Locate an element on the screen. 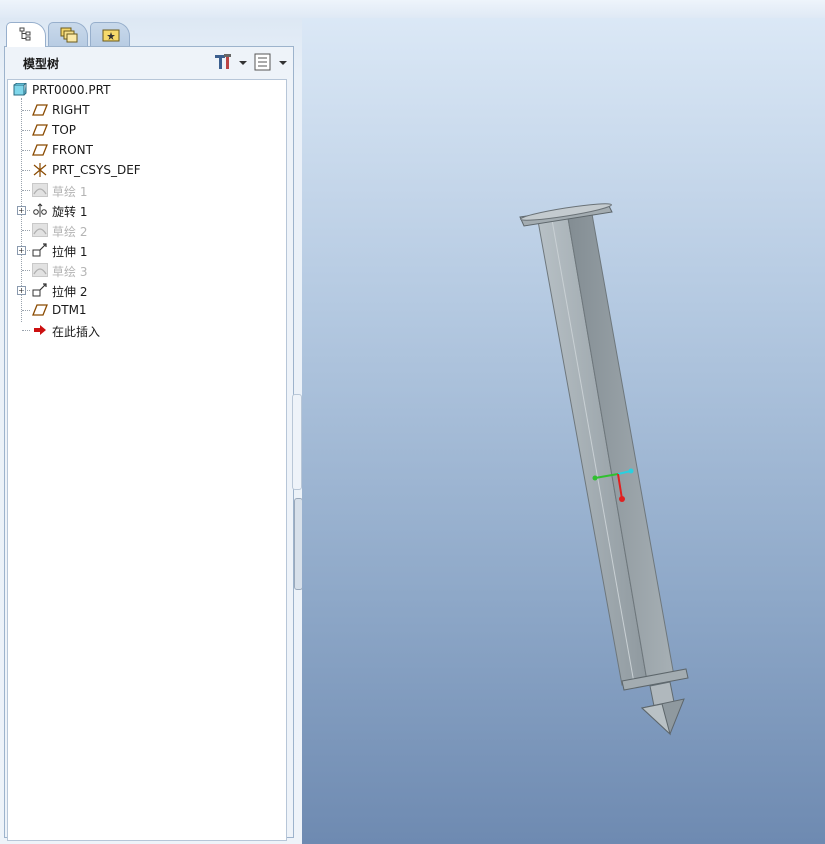  tree-item: 草绘 1 is located at coordinates (146, 190).